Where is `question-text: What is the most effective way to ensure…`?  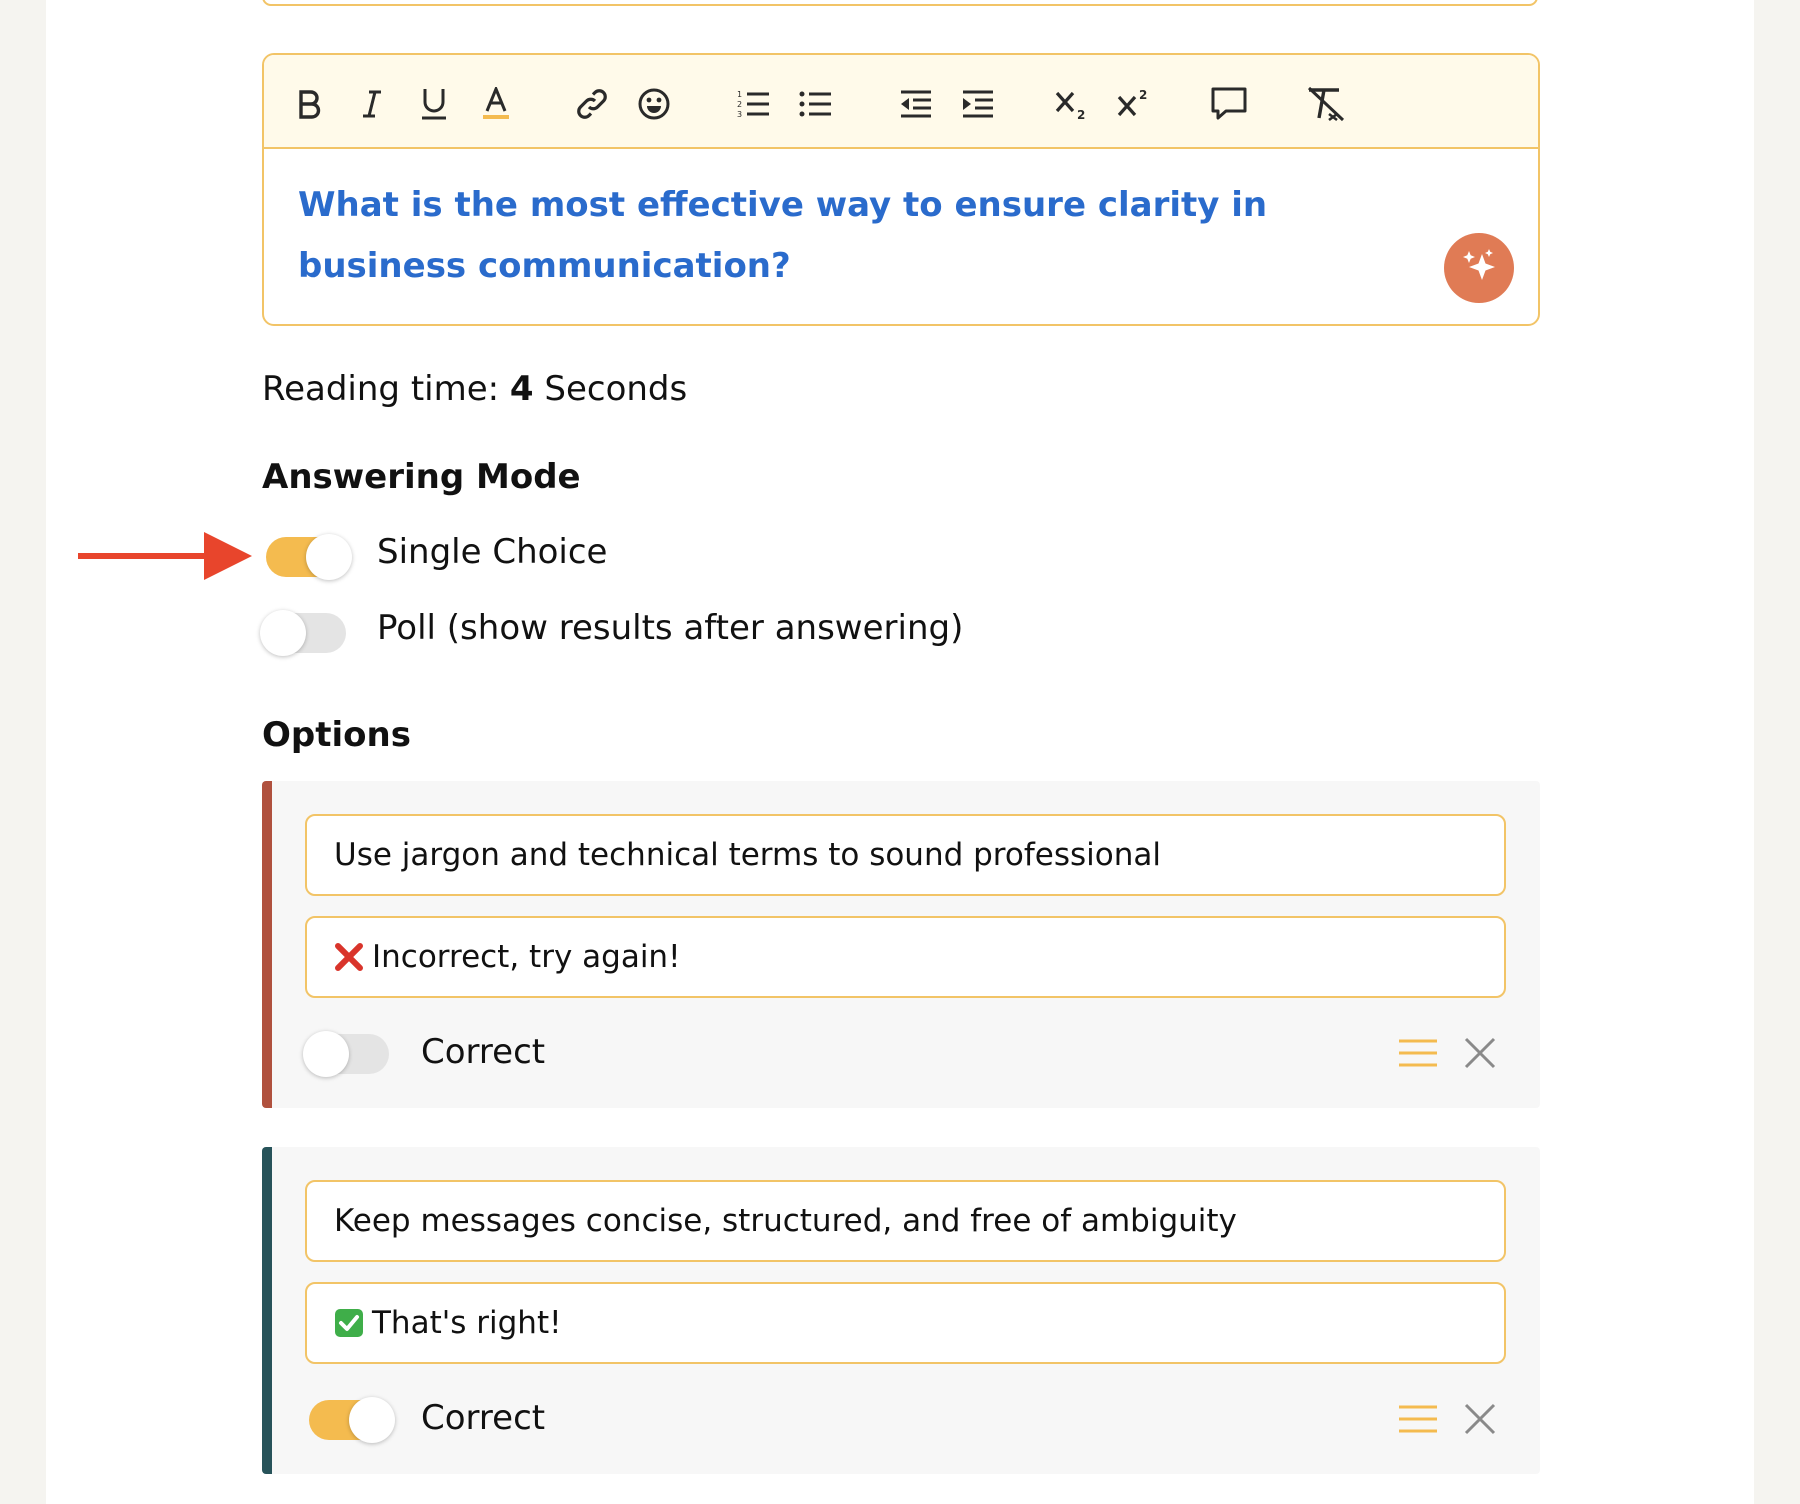 question-text: What is the most effective way to ensure… is located at coordinates (863, 236).